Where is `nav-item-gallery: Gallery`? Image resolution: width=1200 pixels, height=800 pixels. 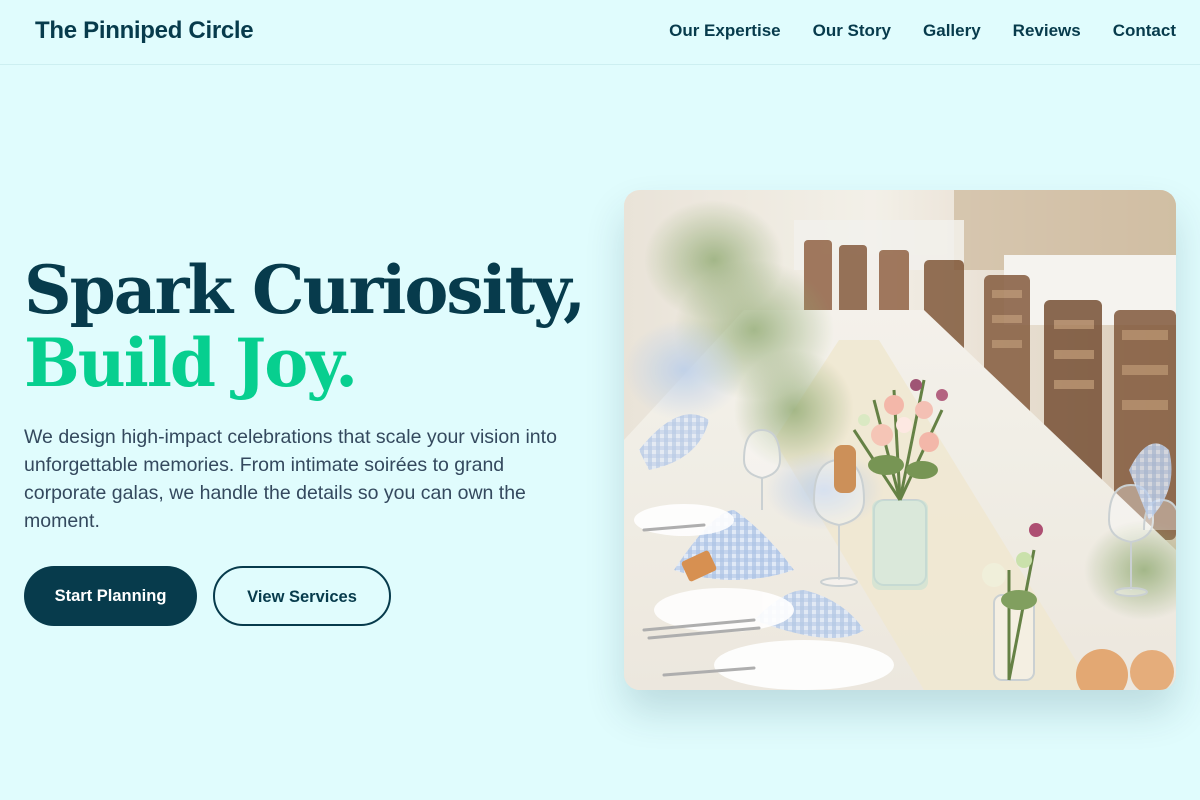 nav-item-gallery: Gallery is located at coordinates (952, 31).